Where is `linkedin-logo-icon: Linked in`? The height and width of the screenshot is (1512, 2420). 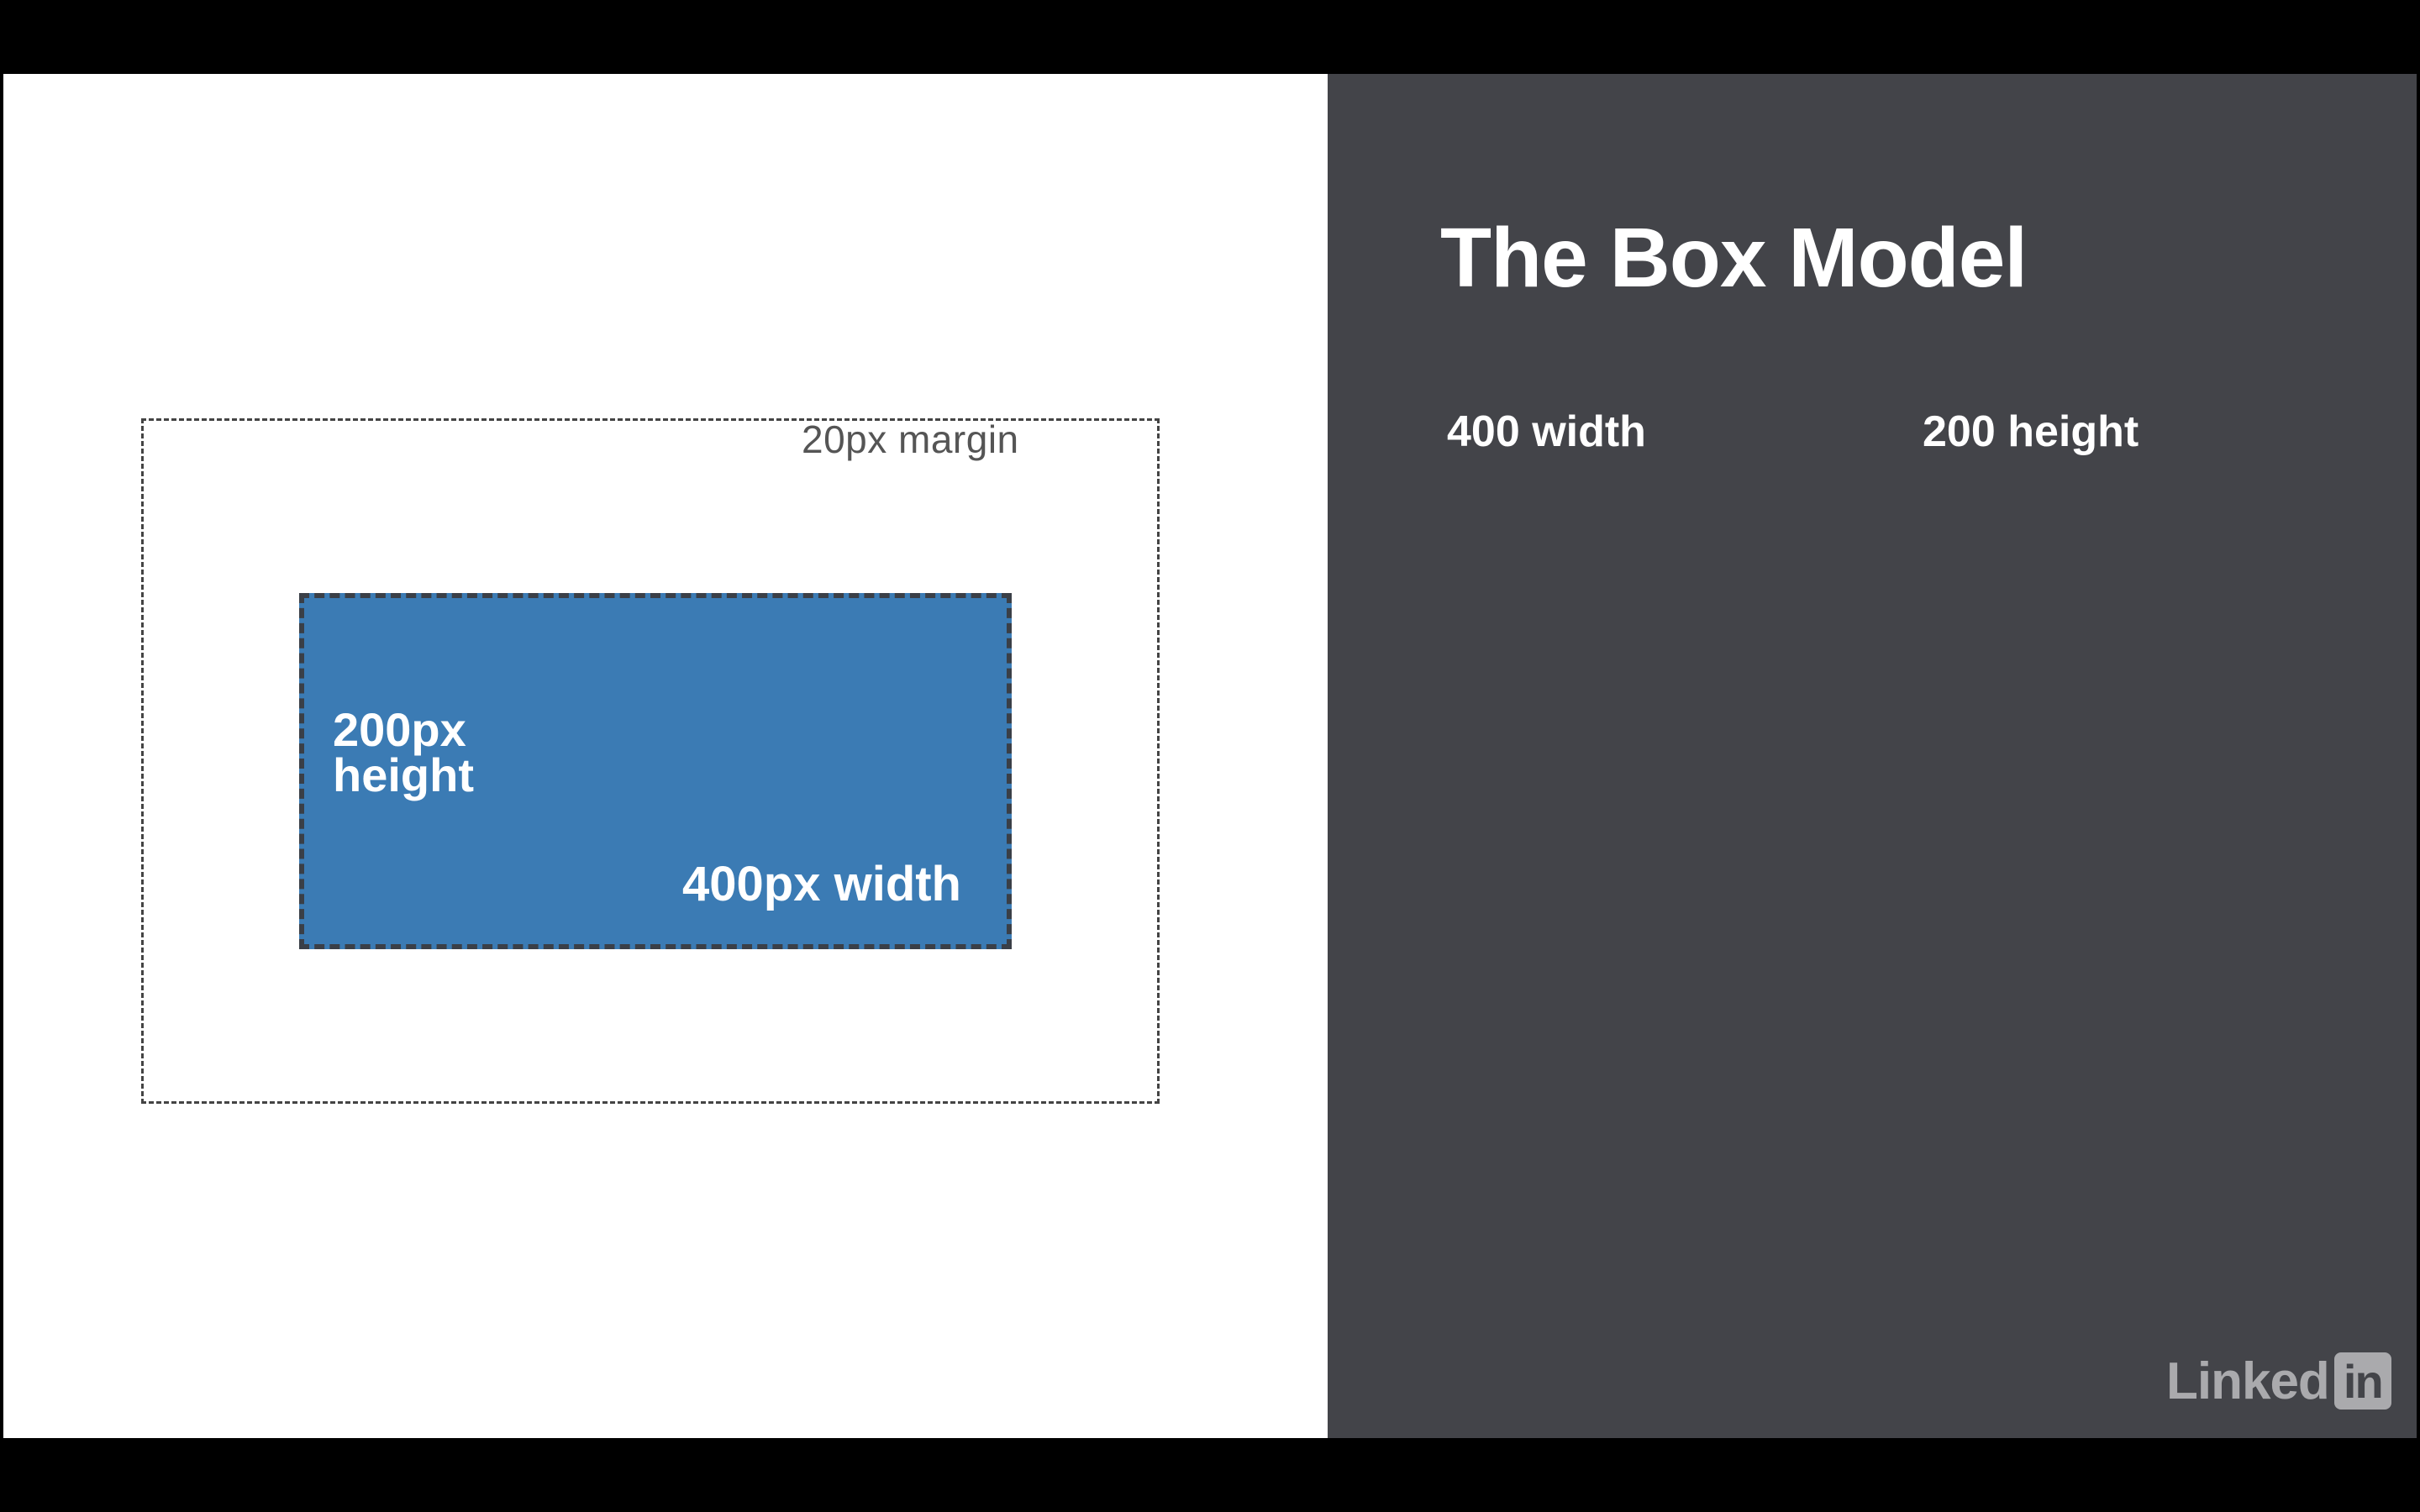 linkedin-logo-icon: Linked in is located at coordinates (2278, 1381).